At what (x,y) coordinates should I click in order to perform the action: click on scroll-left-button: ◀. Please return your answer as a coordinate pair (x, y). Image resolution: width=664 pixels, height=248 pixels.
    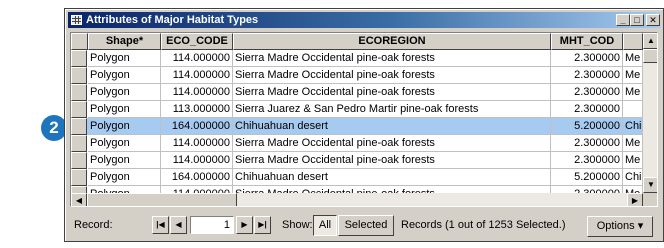
    Looking at the image, I should click on (79, 199).